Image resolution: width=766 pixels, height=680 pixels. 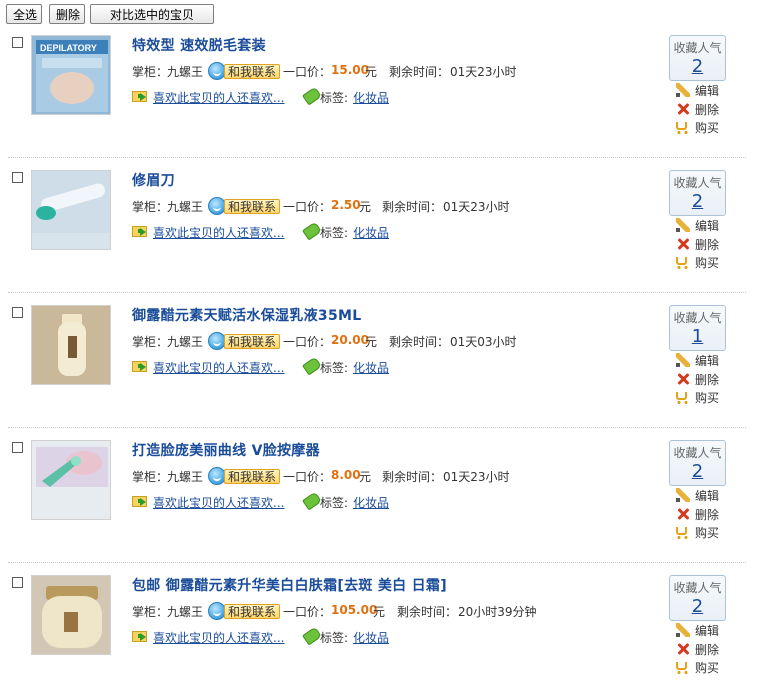 What do you see at coordinates (152, 14) in the screenshot?
I see `compare-selected-button: 对比选中的宝贝` at bounding box center [152, 14].